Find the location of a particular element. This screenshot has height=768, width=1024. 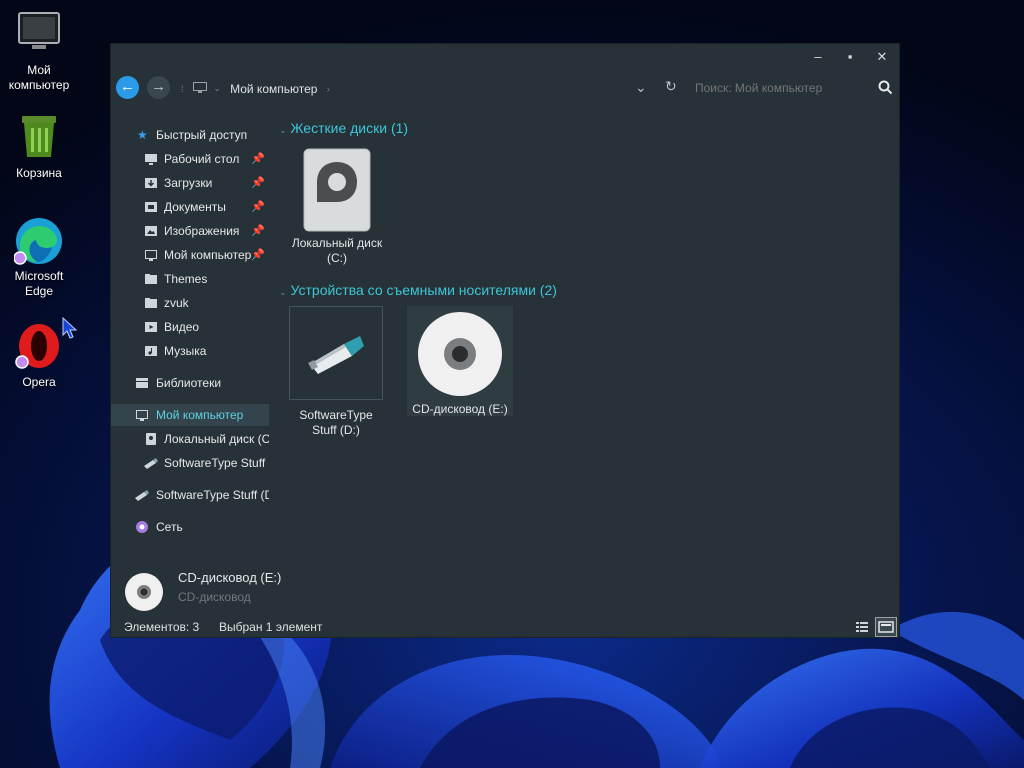

desktop-icon-recycle-bin: Корзина is located at coordinates (39, 147).